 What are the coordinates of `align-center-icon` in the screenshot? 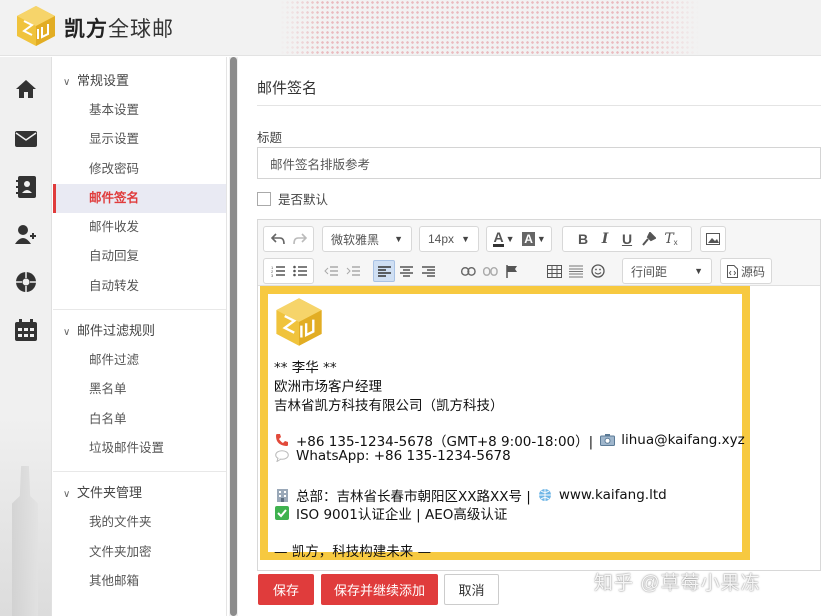 It's located at (406, 271).